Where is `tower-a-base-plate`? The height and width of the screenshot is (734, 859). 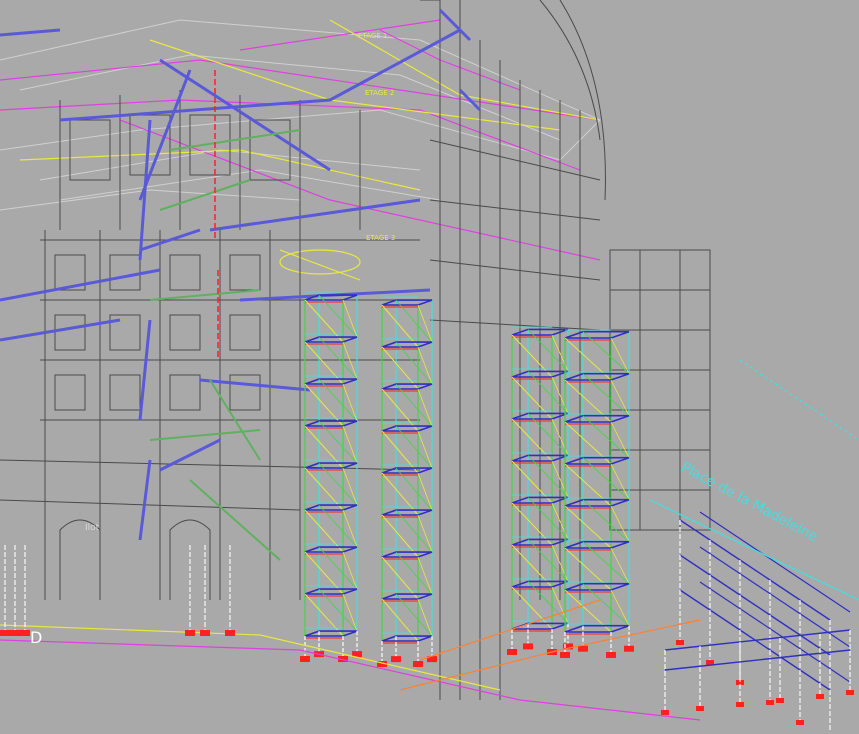
tower-a-base-plate is located at coordinates (305, 659).